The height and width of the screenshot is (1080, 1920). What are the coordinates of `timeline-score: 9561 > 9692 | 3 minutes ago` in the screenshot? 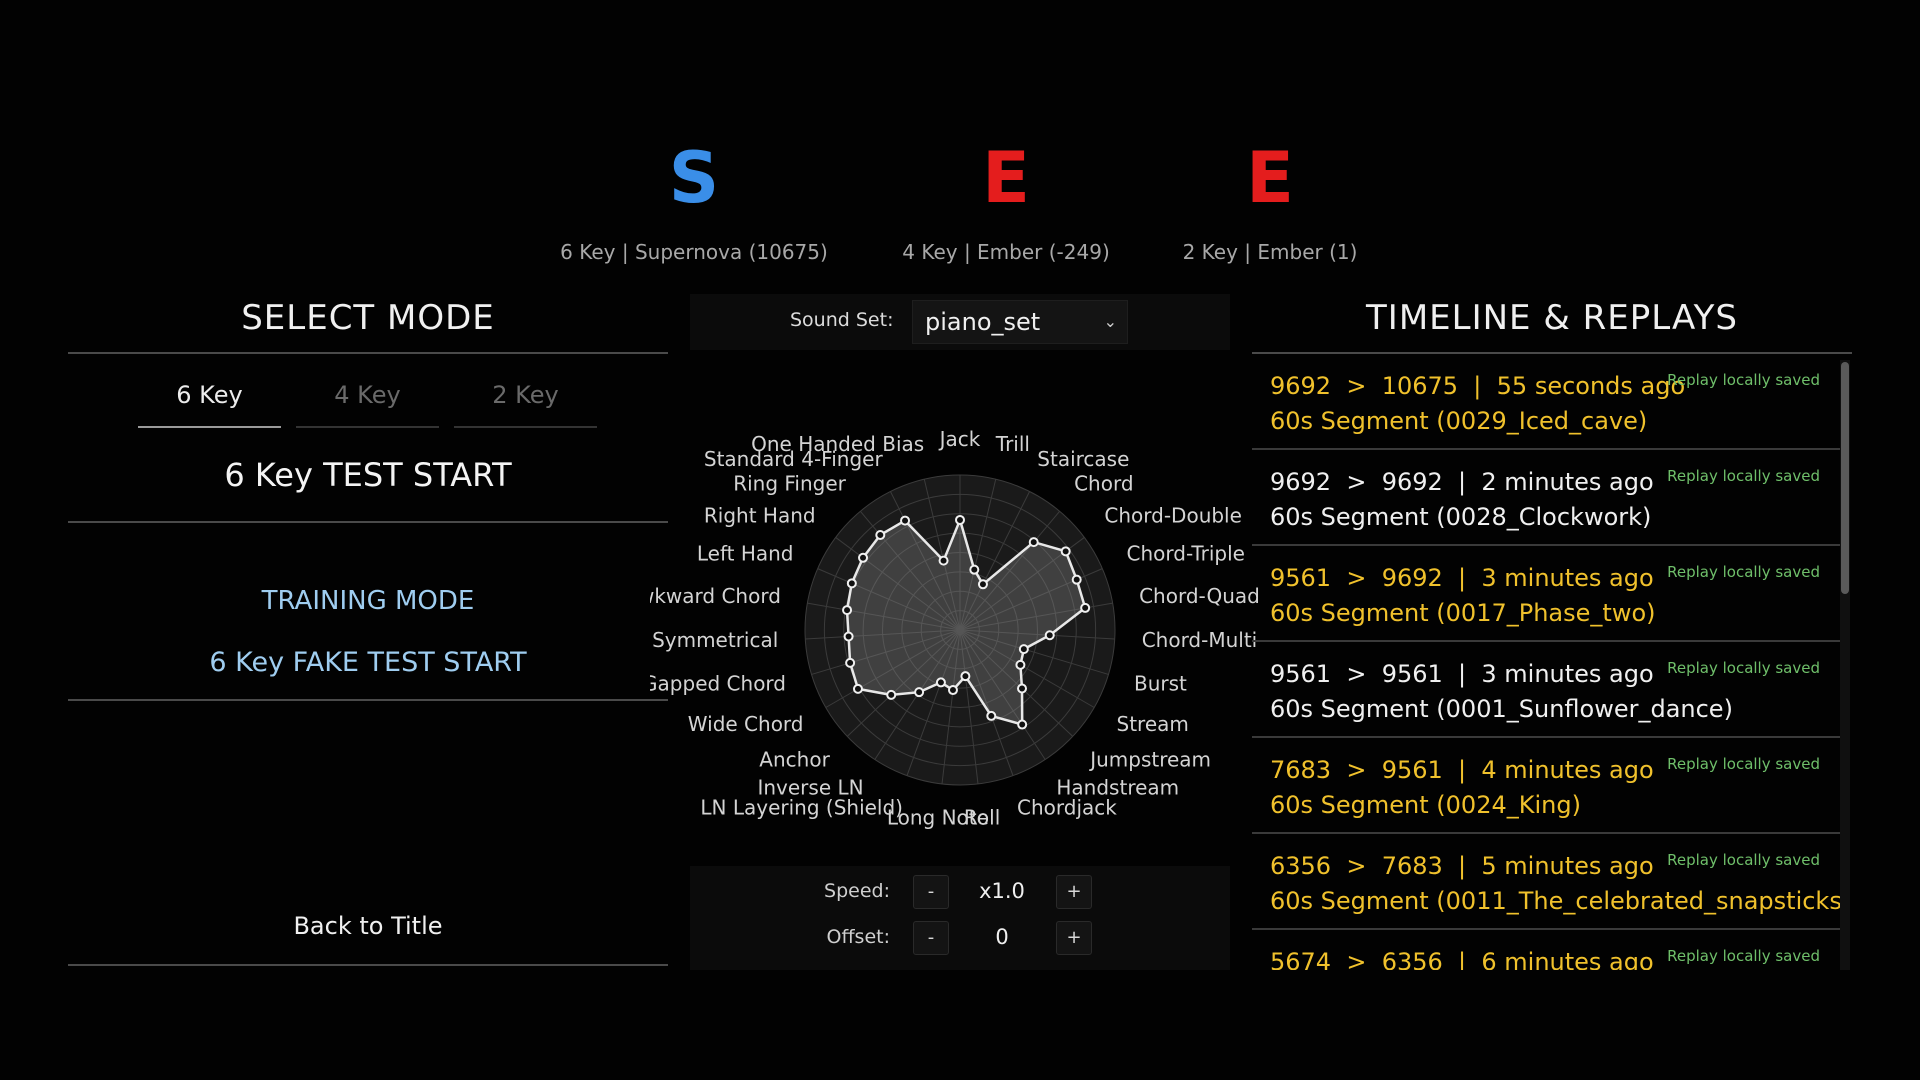 It's located at (1462, 578).